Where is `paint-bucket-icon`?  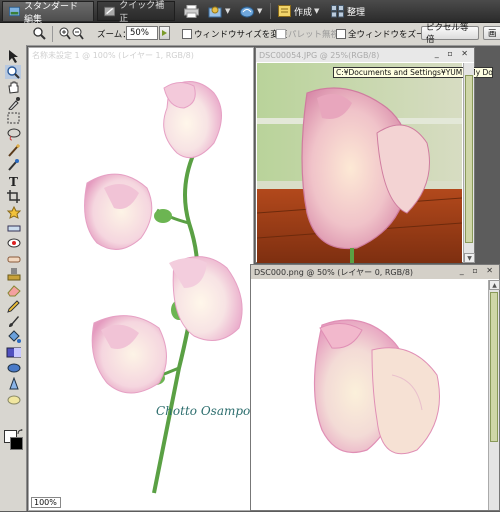 paint-bucket-icon is located at coordinates (14, 336).